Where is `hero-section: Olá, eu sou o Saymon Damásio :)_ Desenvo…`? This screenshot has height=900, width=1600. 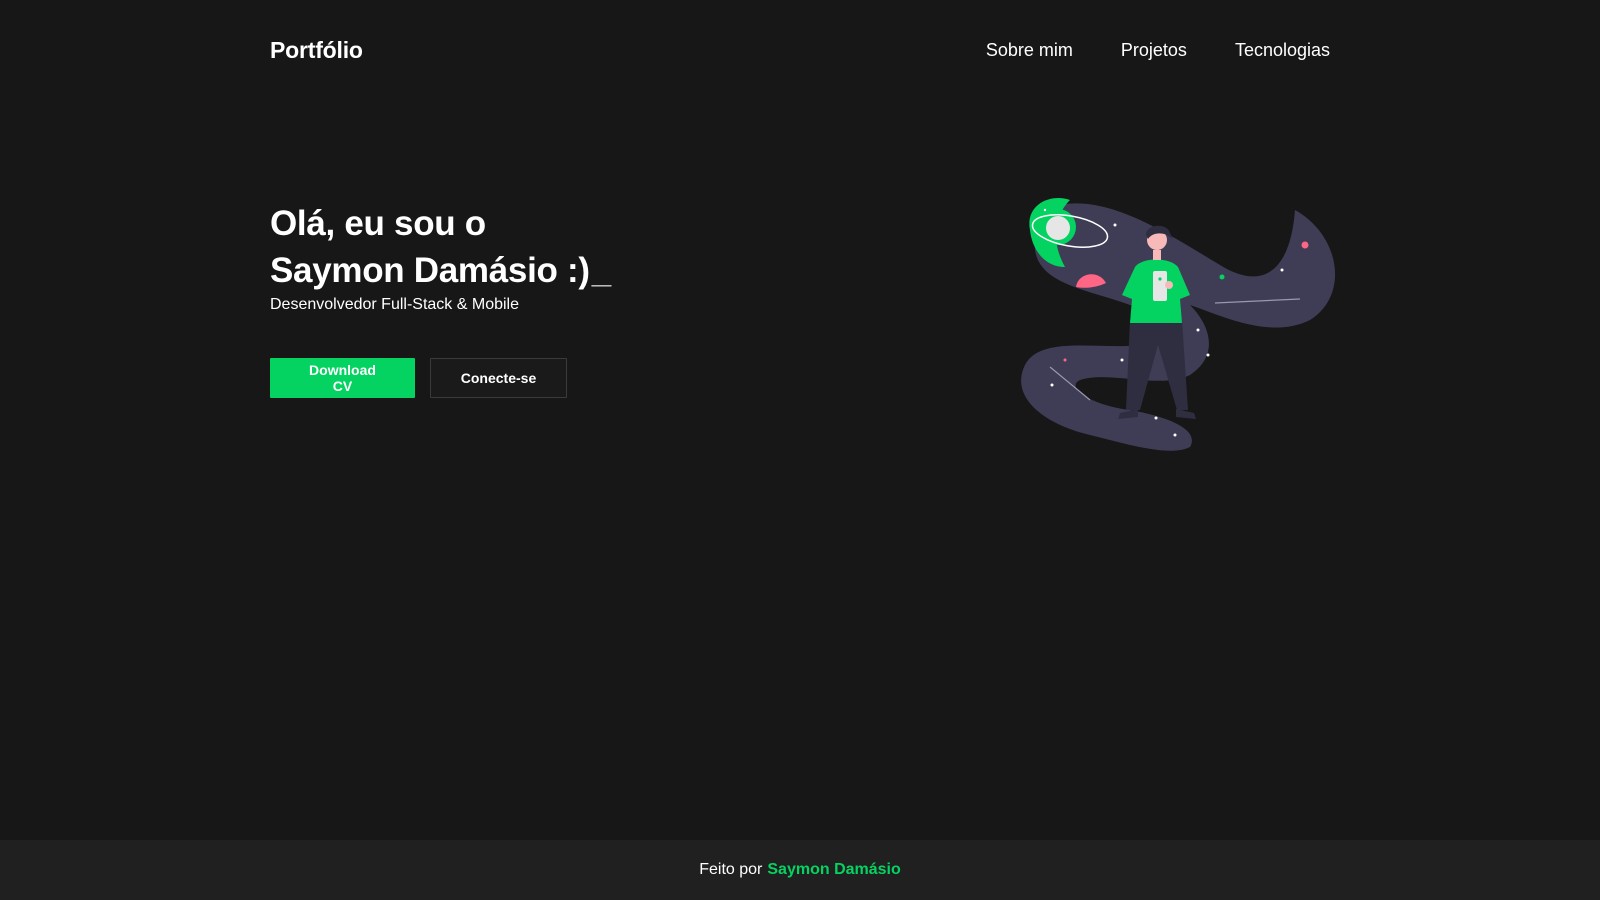
hero-section: Olá, eu sou o Saymon Damásio :)_ Desenvo… is located at coordinates (530, 257).